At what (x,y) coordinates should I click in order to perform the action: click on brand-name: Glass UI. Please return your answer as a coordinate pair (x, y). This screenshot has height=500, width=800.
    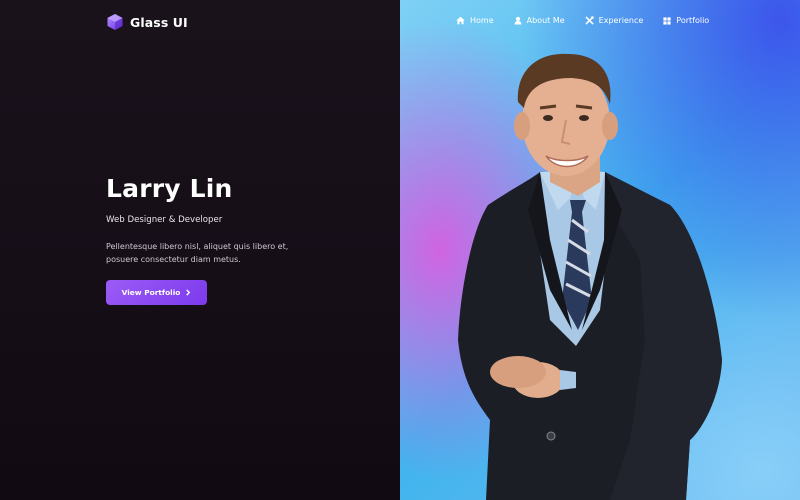
    Looking at the image, I should click on (159, 22).